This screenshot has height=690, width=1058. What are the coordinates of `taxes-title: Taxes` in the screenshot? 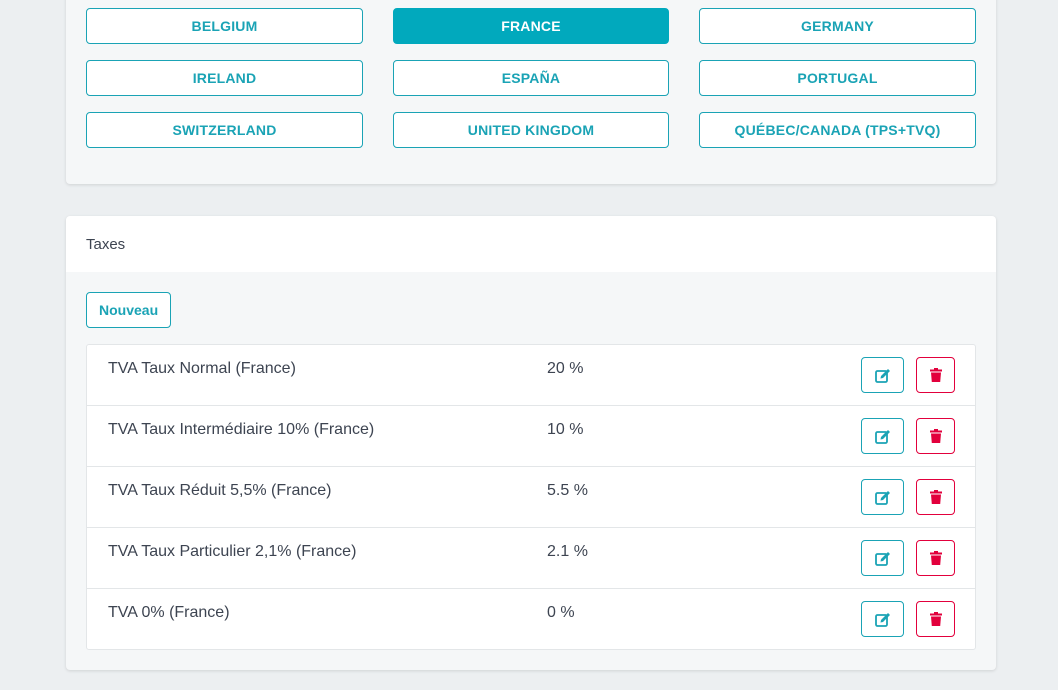 It's located at (106, 244).